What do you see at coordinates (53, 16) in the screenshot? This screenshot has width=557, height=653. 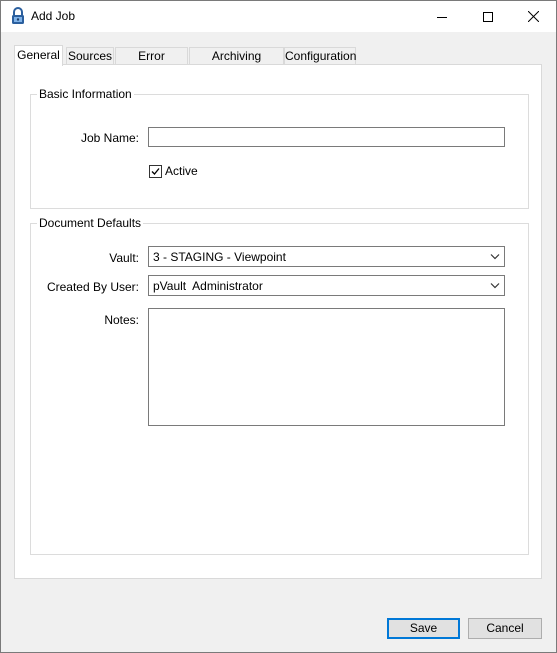 I see `window-title: Add Job` at bounding box center [53, 16].